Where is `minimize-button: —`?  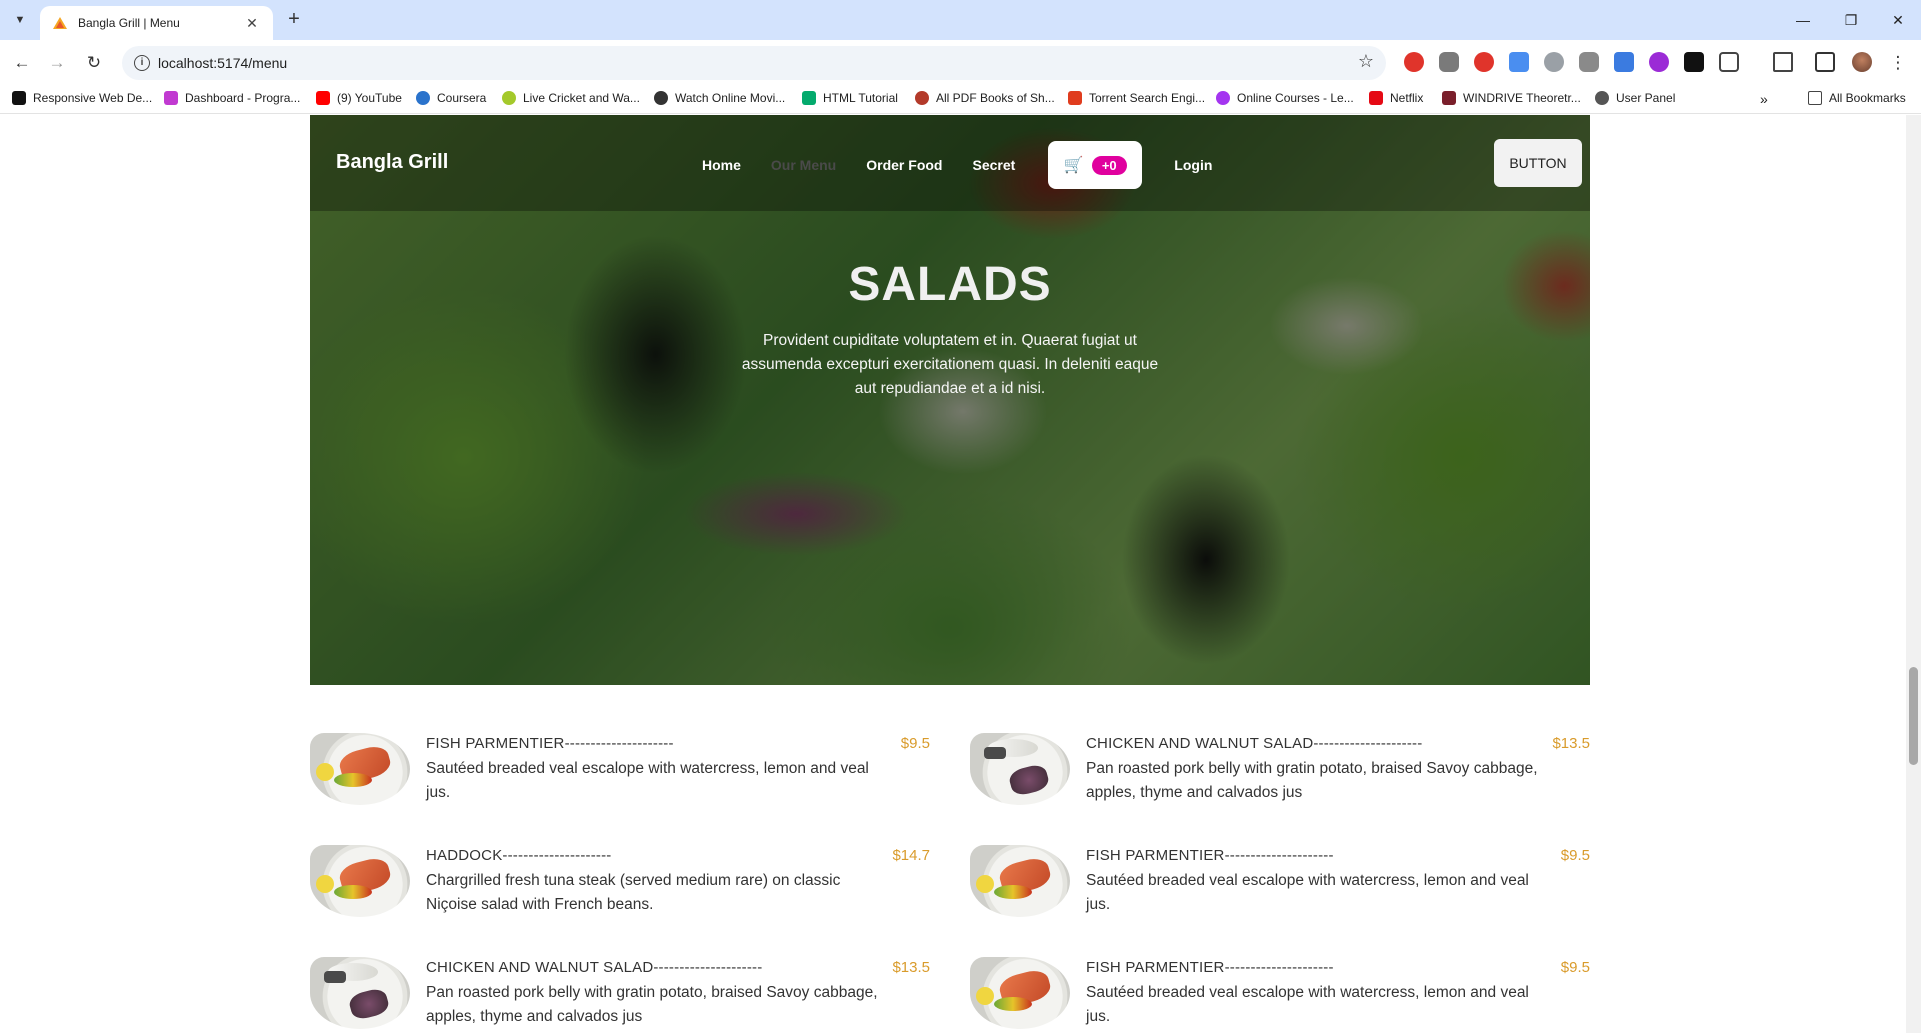
minimize-button: — is located at coordinates (1803, 20).